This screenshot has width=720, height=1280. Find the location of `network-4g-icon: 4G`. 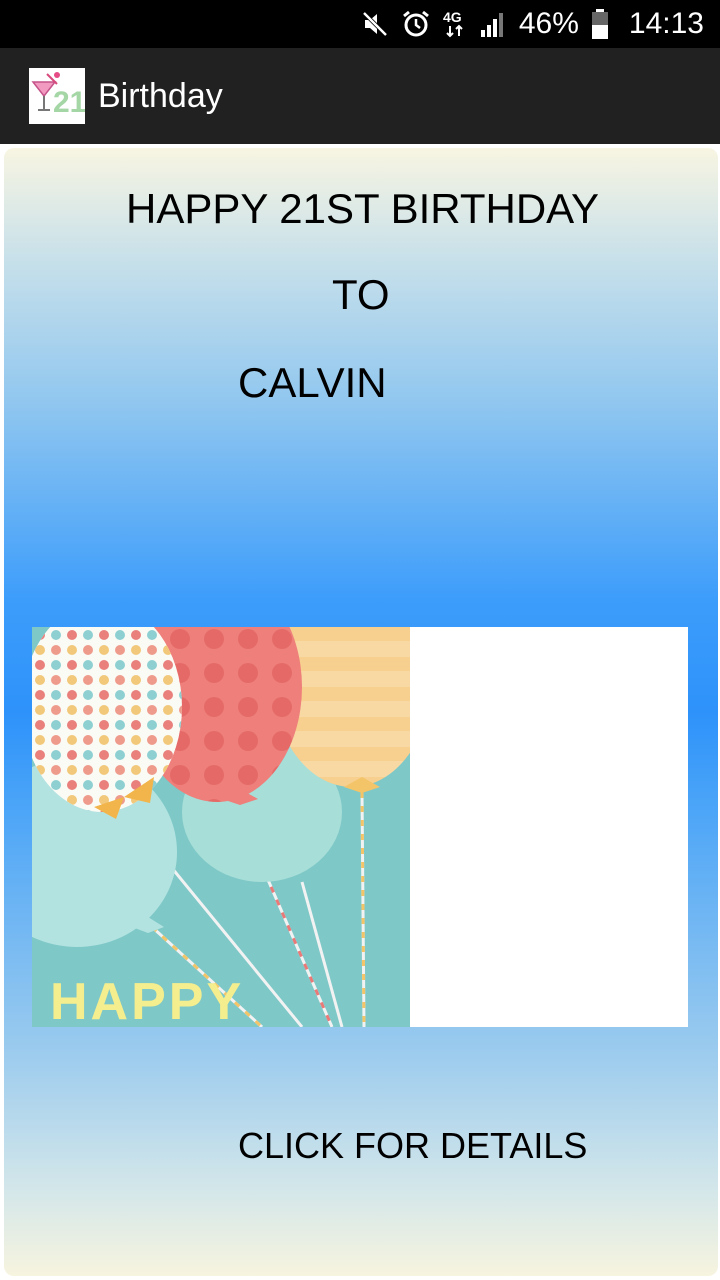

network-4g-icon: 4G is located at coordinates (455, 24).